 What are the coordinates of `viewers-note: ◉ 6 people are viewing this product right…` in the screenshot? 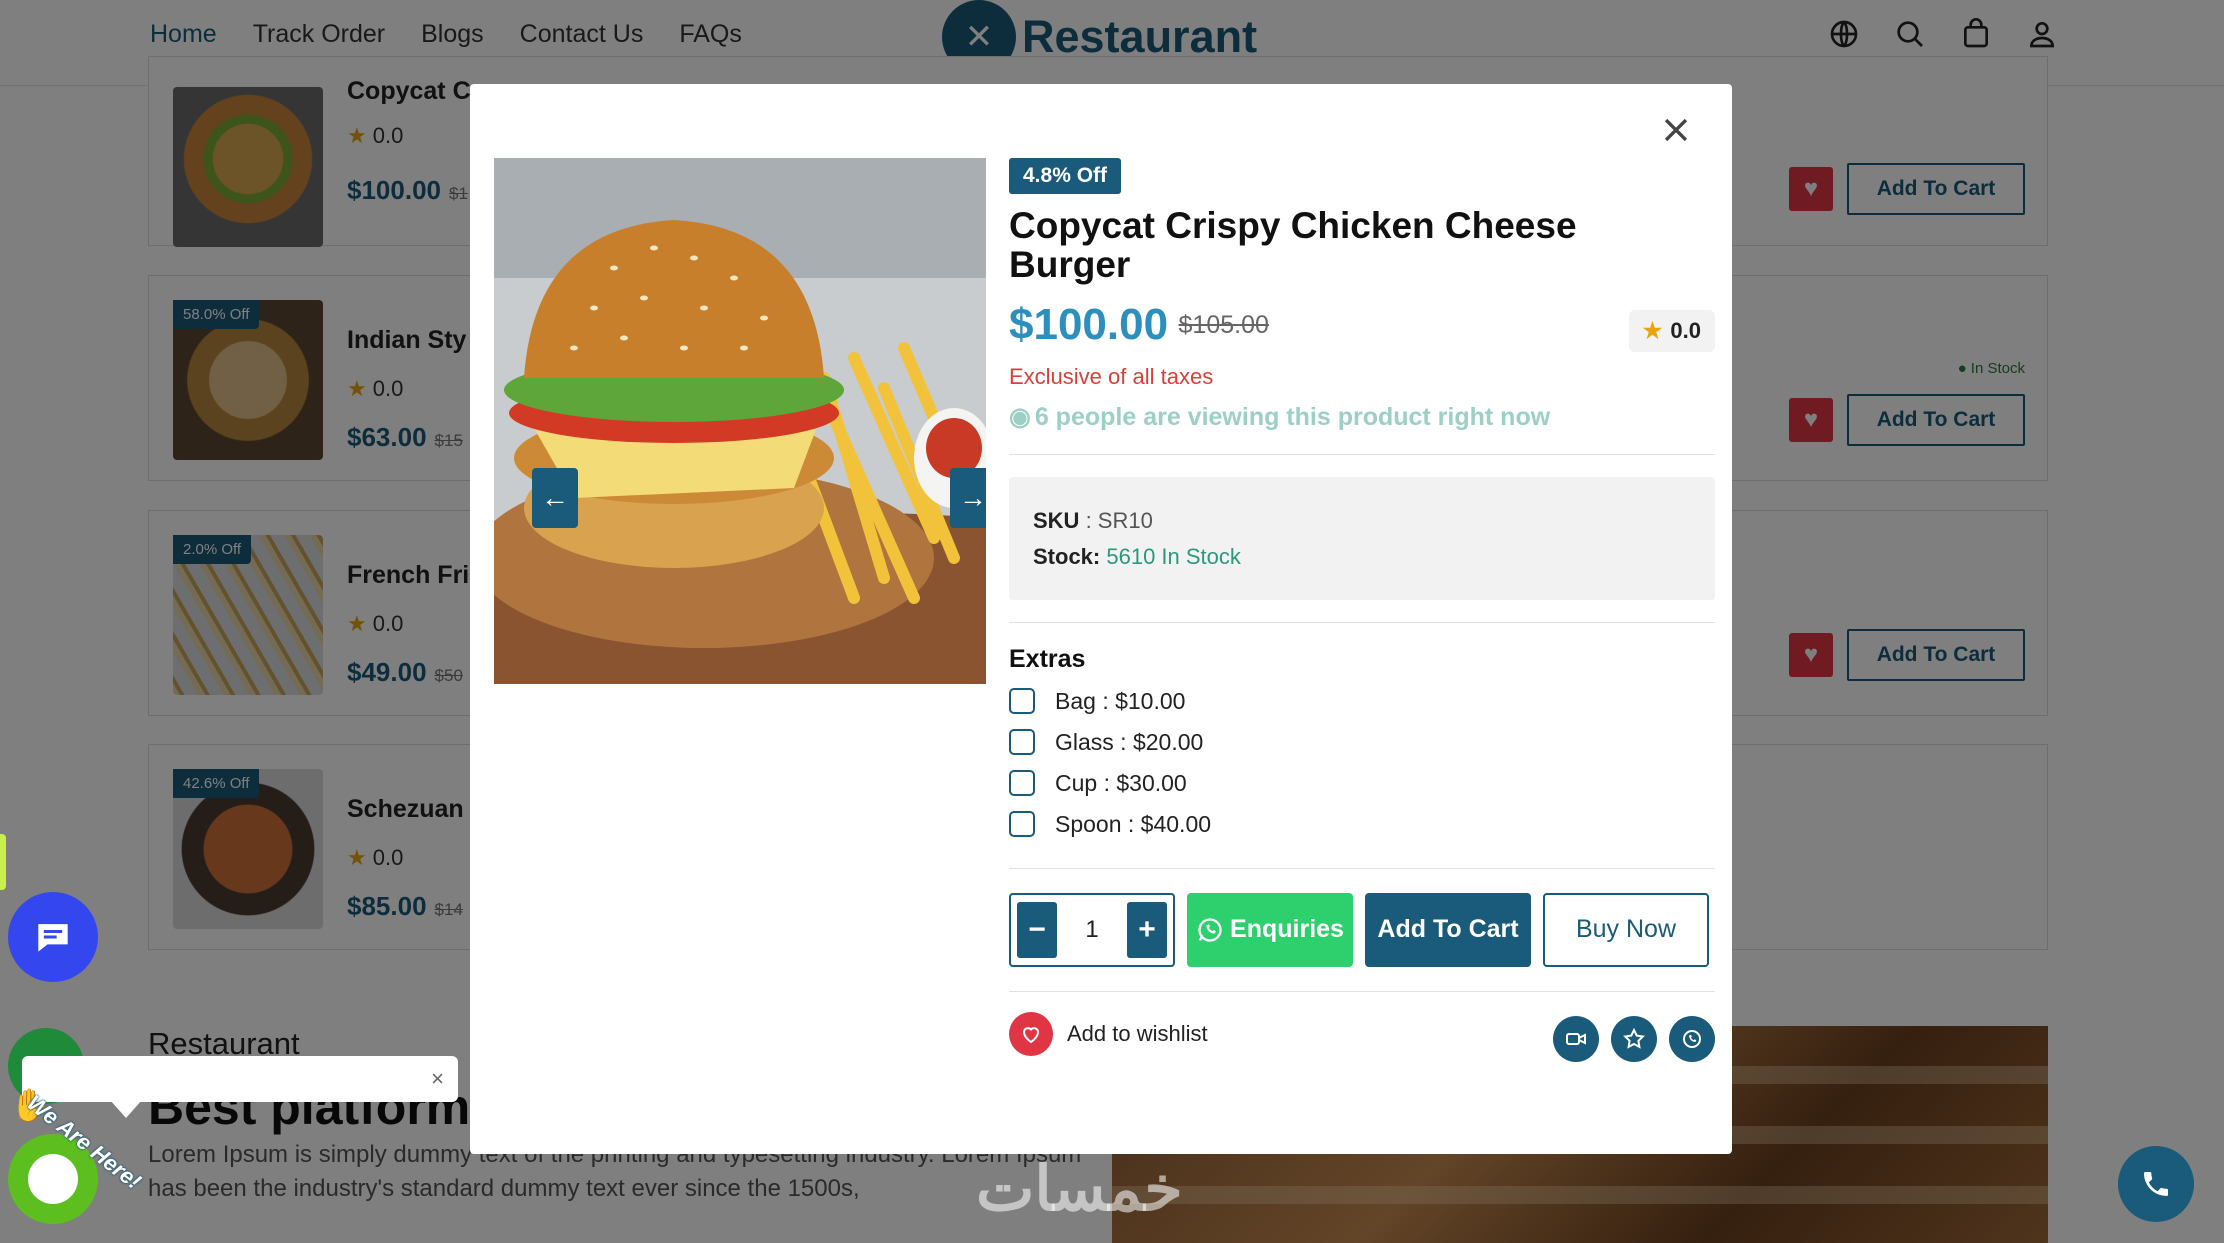 It's located at (1280, 417).